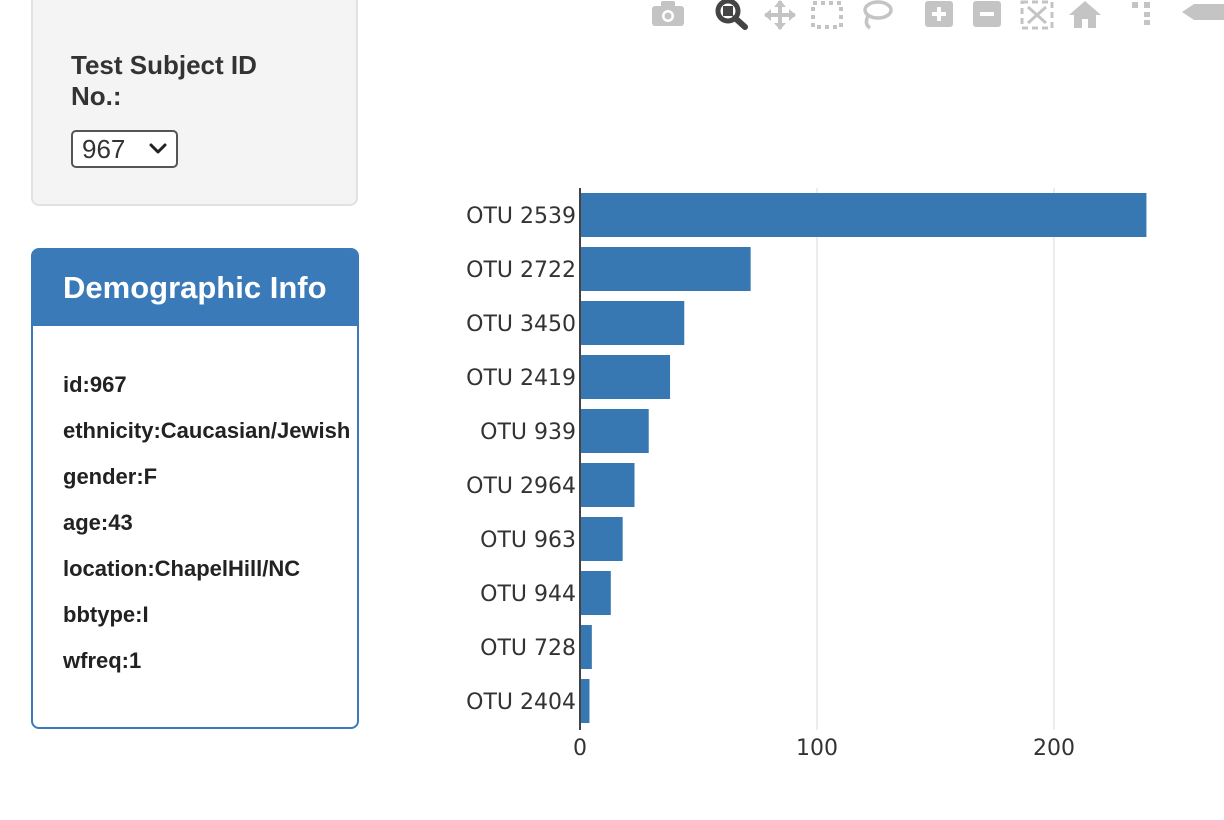  I want to click on x-tick-label: 100, so click(817, 748).